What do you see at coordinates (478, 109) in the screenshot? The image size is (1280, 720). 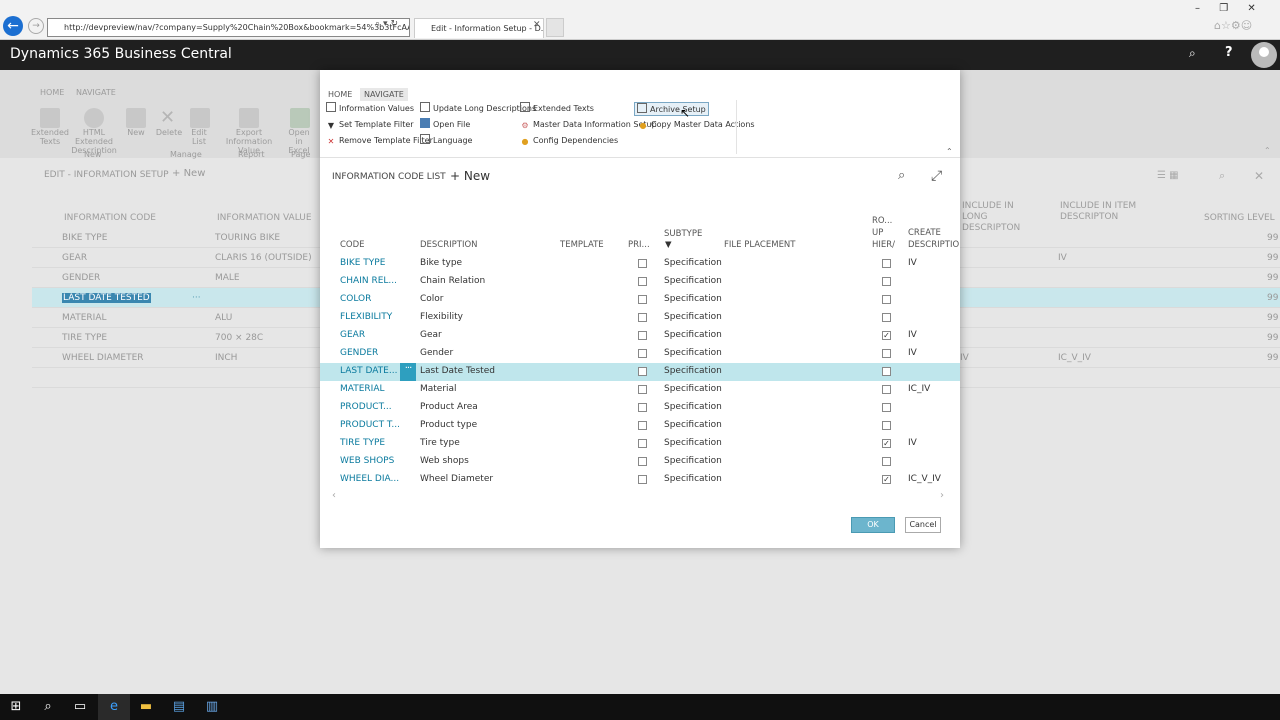 I see `update-long-descriptions-action: Update Long Descriptions` at bounding box center [478, 109].